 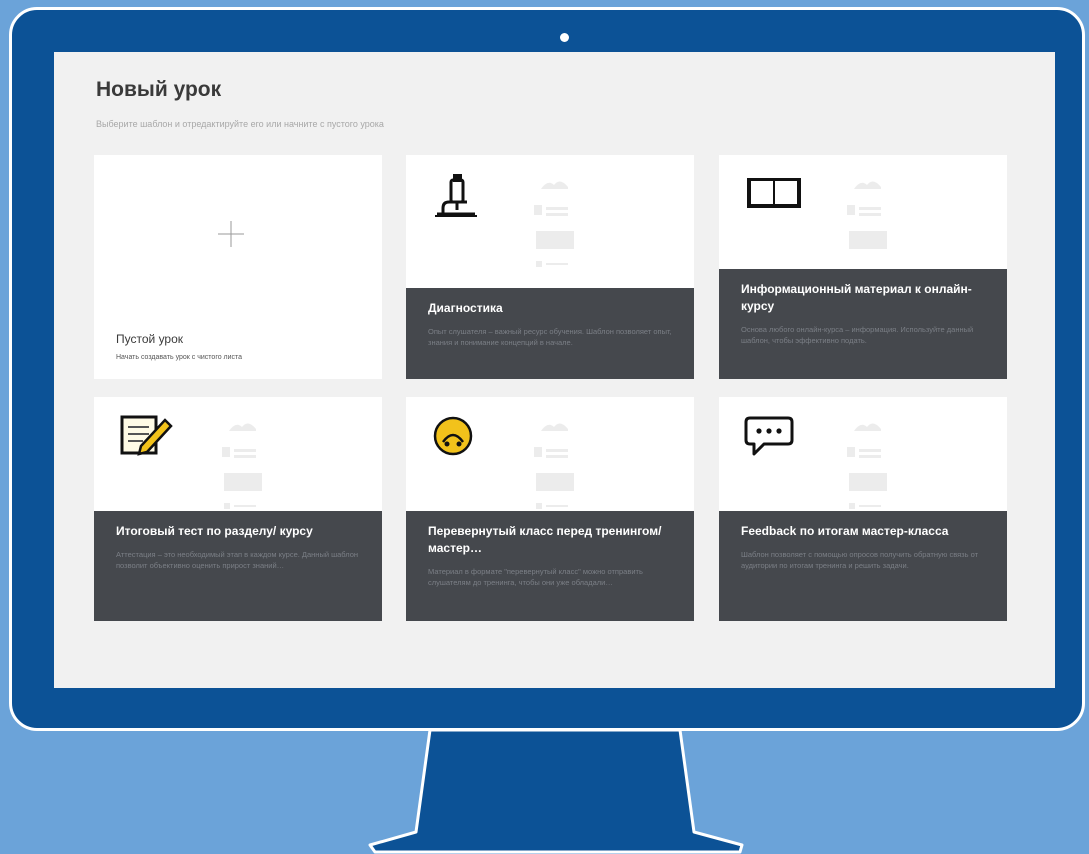 I want to click on microscope-icon, so click(x=456, y=195).